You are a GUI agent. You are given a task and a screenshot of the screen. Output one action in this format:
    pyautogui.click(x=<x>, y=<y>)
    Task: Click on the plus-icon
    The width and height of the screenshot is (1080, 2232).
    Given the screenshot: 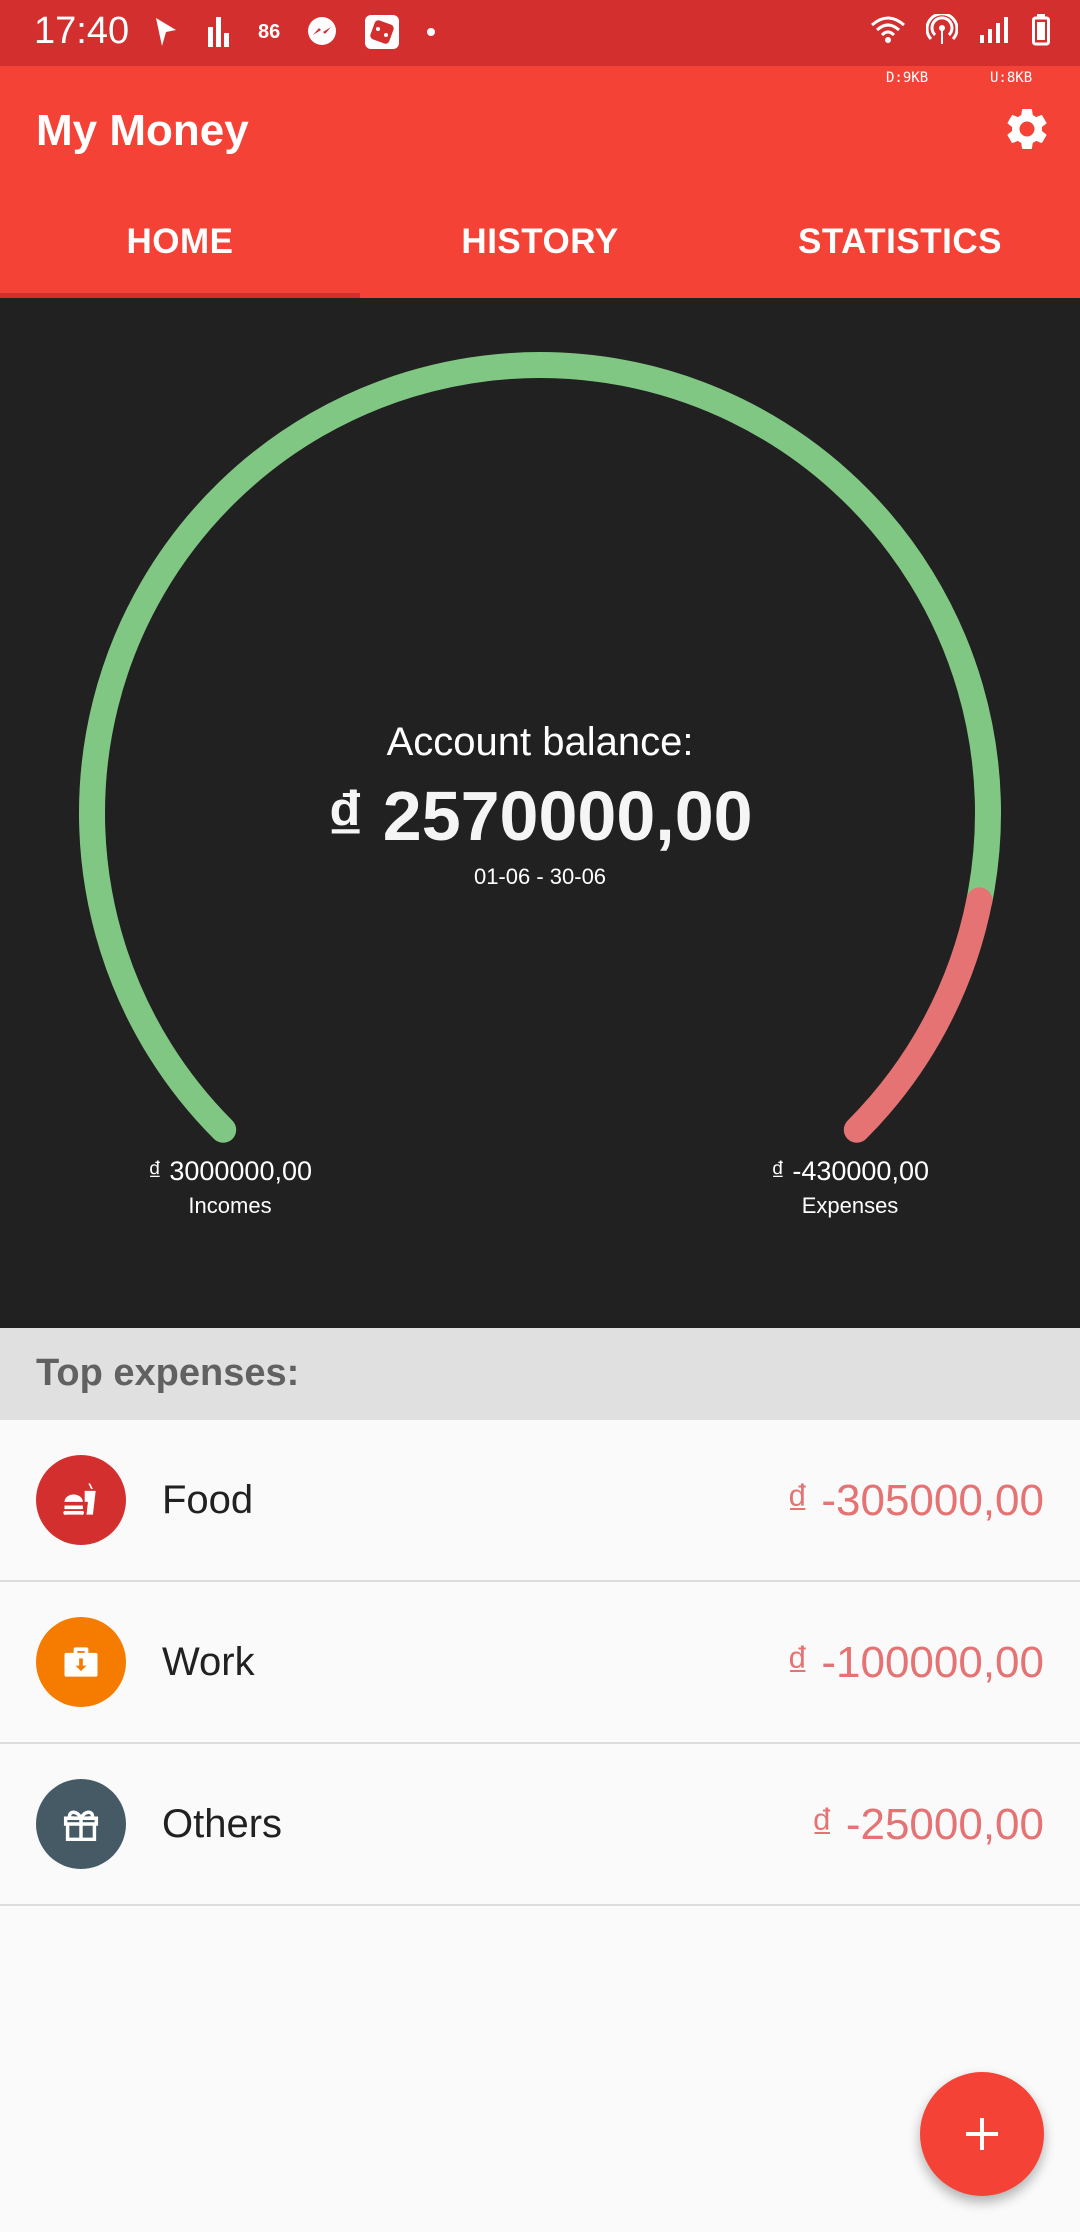 What is the action you would take?
    pyautogui.click(x=982, y=2134)
    